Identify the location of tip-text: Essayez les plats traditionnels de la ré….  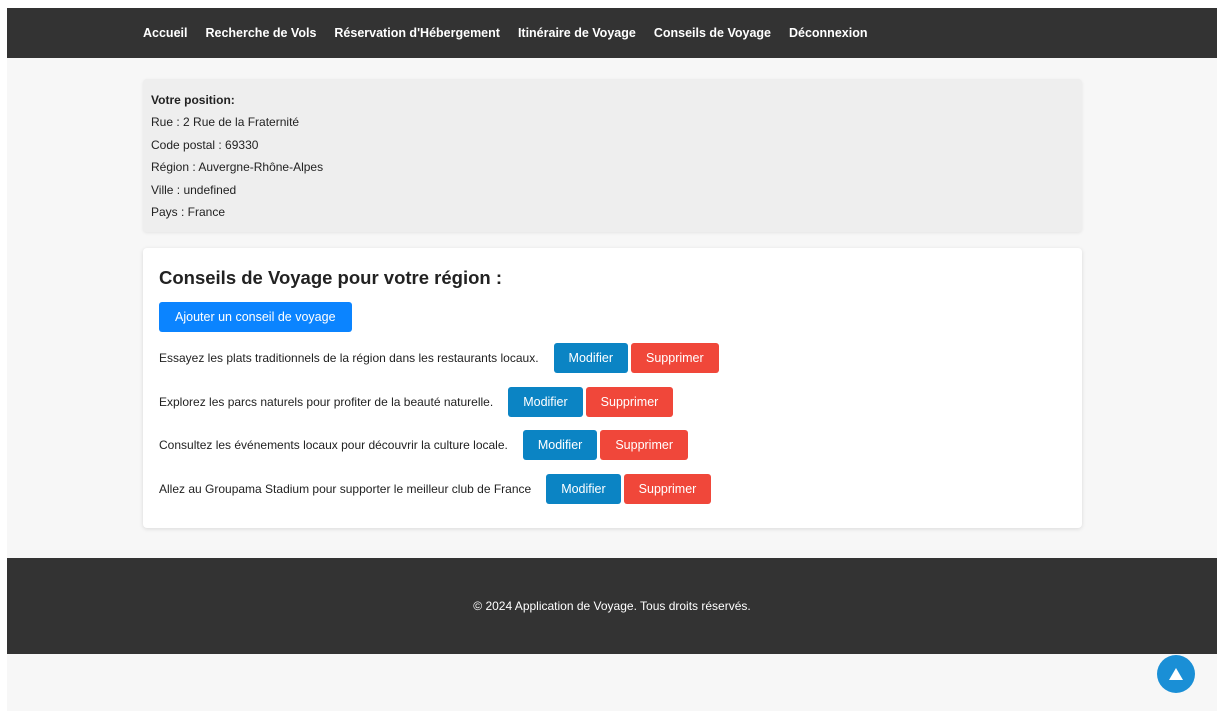
(349, 358).